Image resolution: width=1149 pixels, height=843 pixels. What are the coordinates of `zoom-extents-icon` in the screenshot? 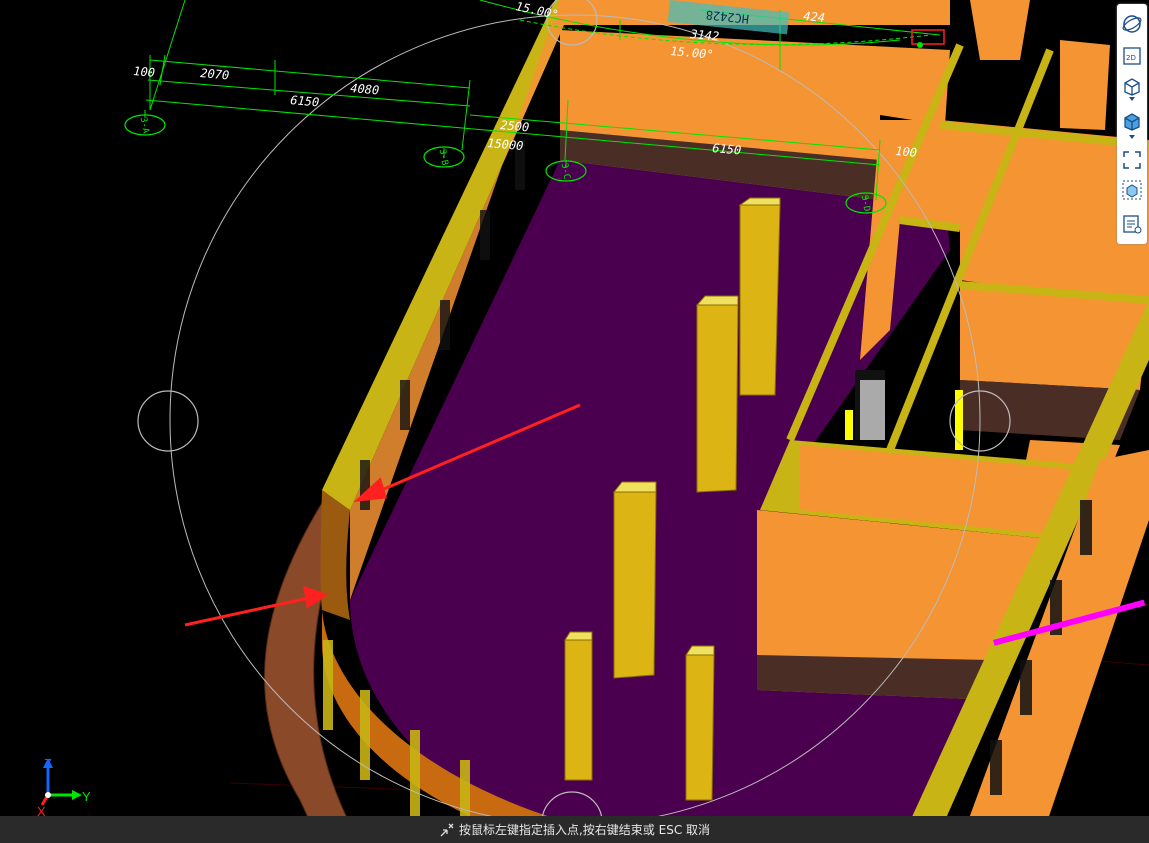 It's located at (1132, 160).